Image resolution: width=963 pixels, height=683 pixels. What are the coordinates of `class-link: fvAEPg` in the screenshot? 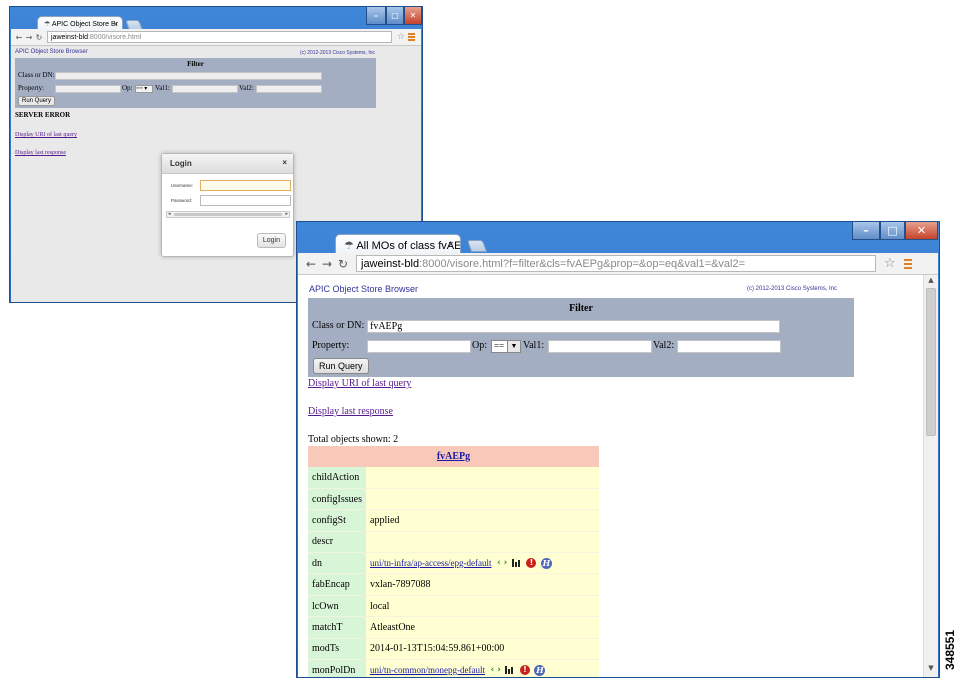 It's located at (453, 456).